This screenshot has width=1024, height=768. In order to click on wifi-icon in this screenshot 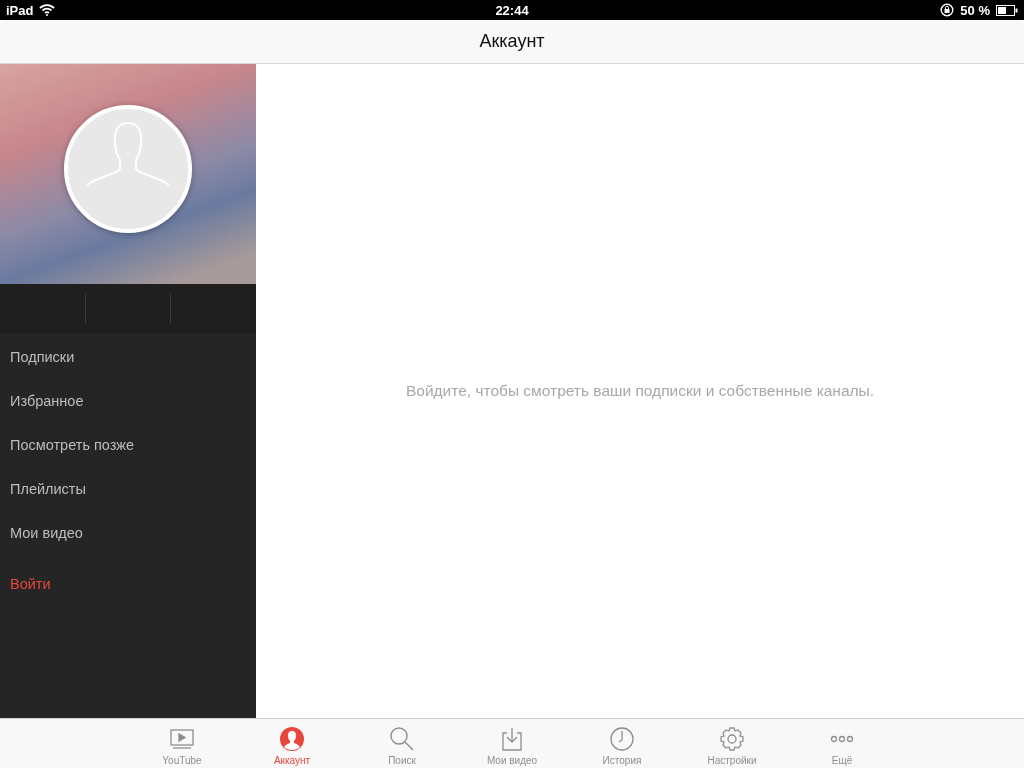, I will do `click(47, 10)`.